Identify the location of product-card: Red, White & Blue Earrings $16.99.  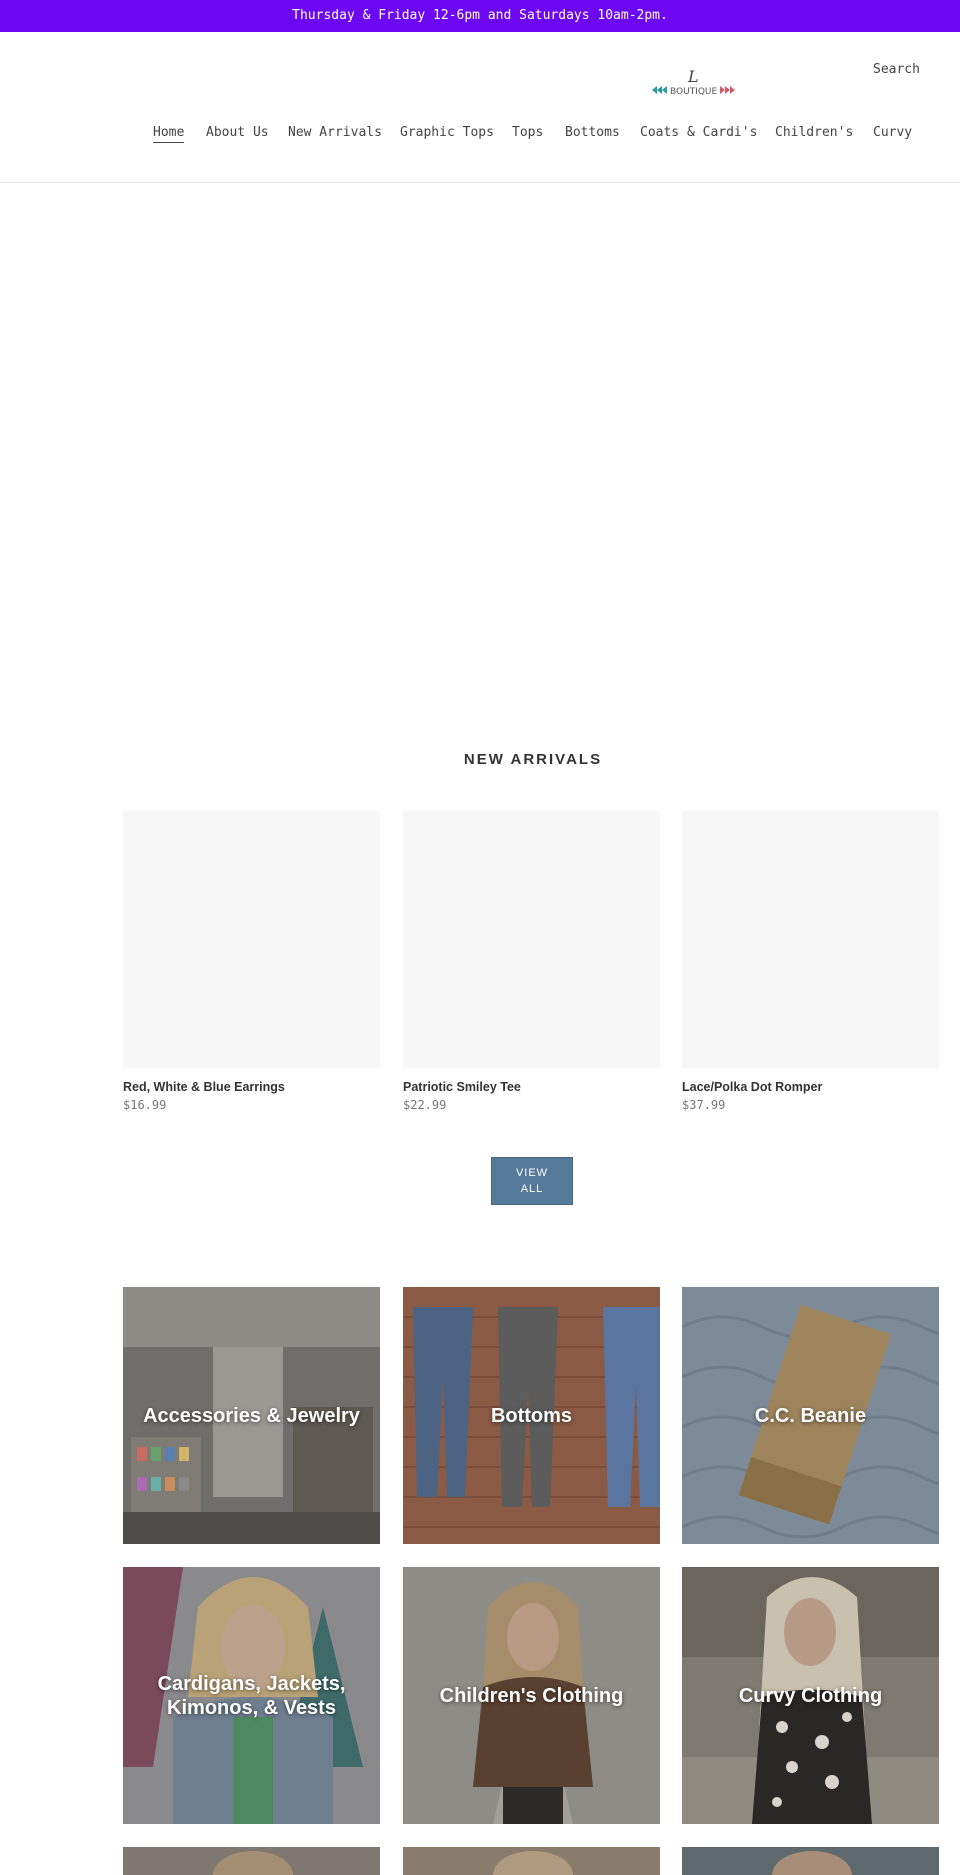
(251, 961).